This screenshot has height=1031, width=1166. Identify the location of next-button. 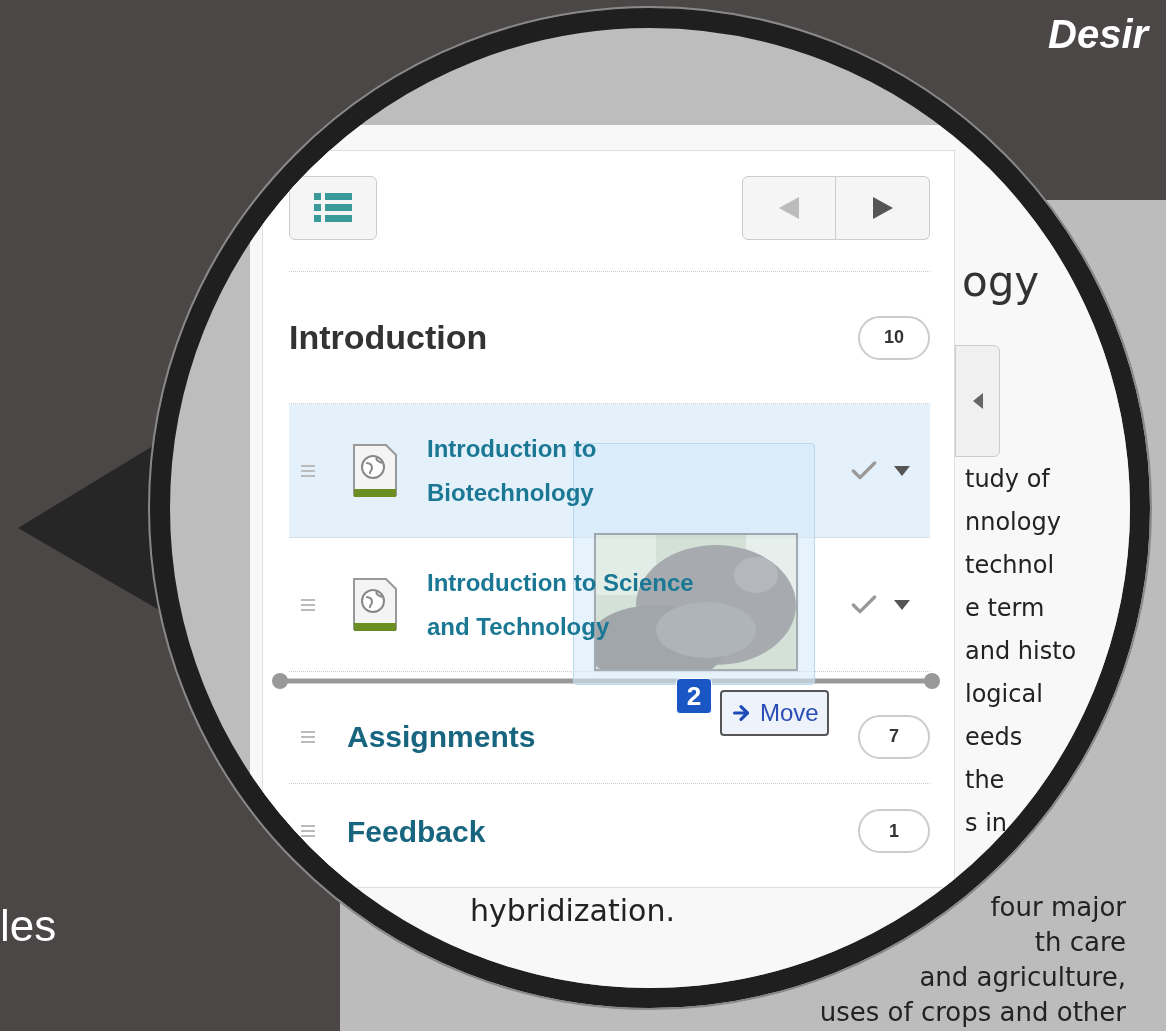
(883, 208).